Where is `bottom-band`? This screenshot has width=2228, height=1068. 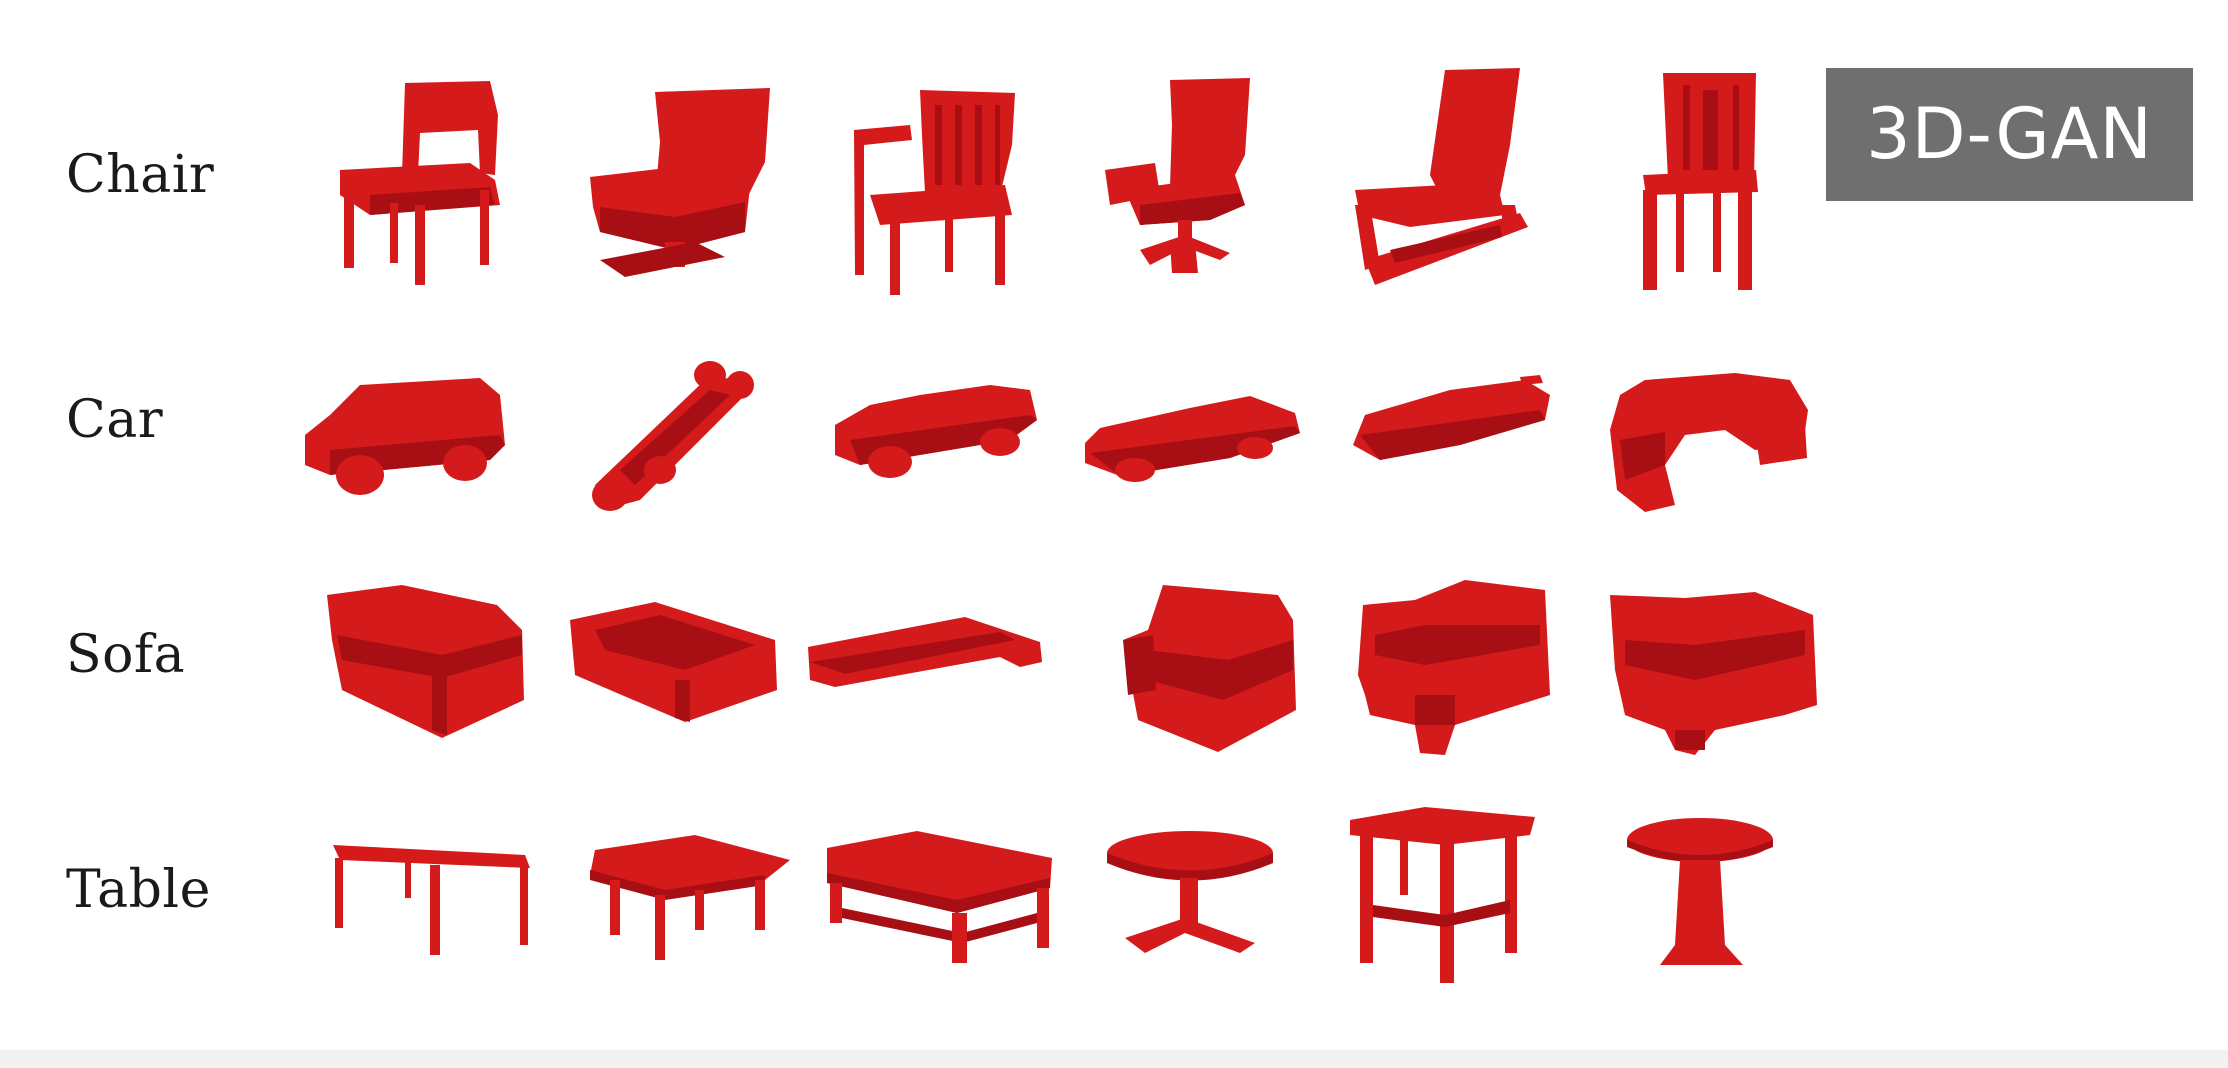 bottom-band is located at coordinates (1114, 1059).